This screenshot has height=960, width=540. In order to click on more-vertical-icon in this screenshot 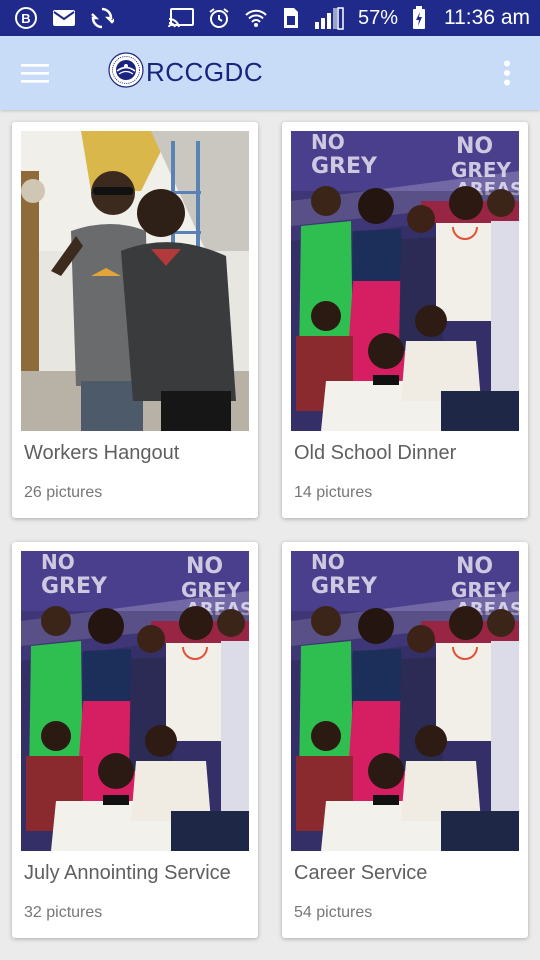, I will do `click(507, 73)`.